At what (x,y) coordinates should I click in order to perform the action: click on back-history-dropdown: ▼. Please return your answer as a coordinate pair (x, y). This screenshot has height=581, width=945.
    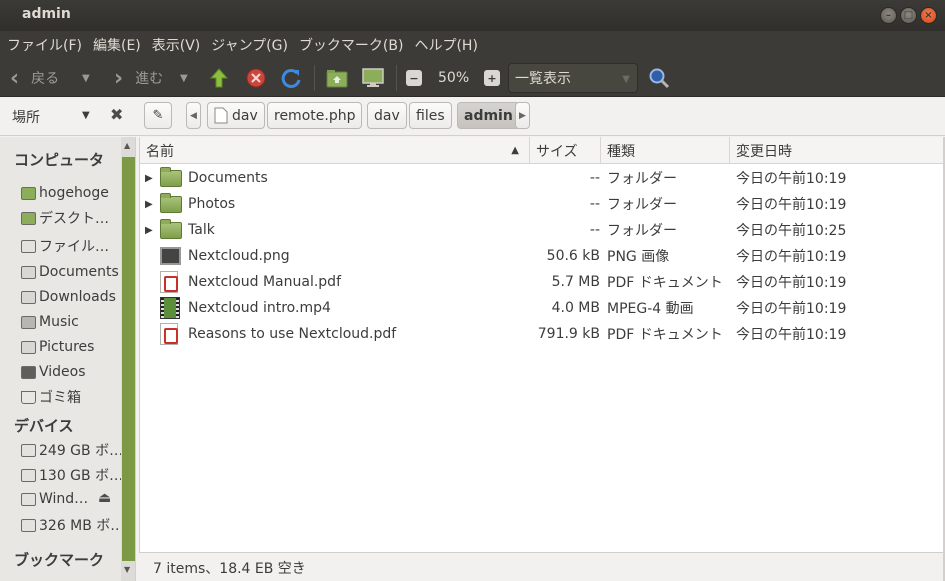
    Looking at the image, I should click on (86, 78).